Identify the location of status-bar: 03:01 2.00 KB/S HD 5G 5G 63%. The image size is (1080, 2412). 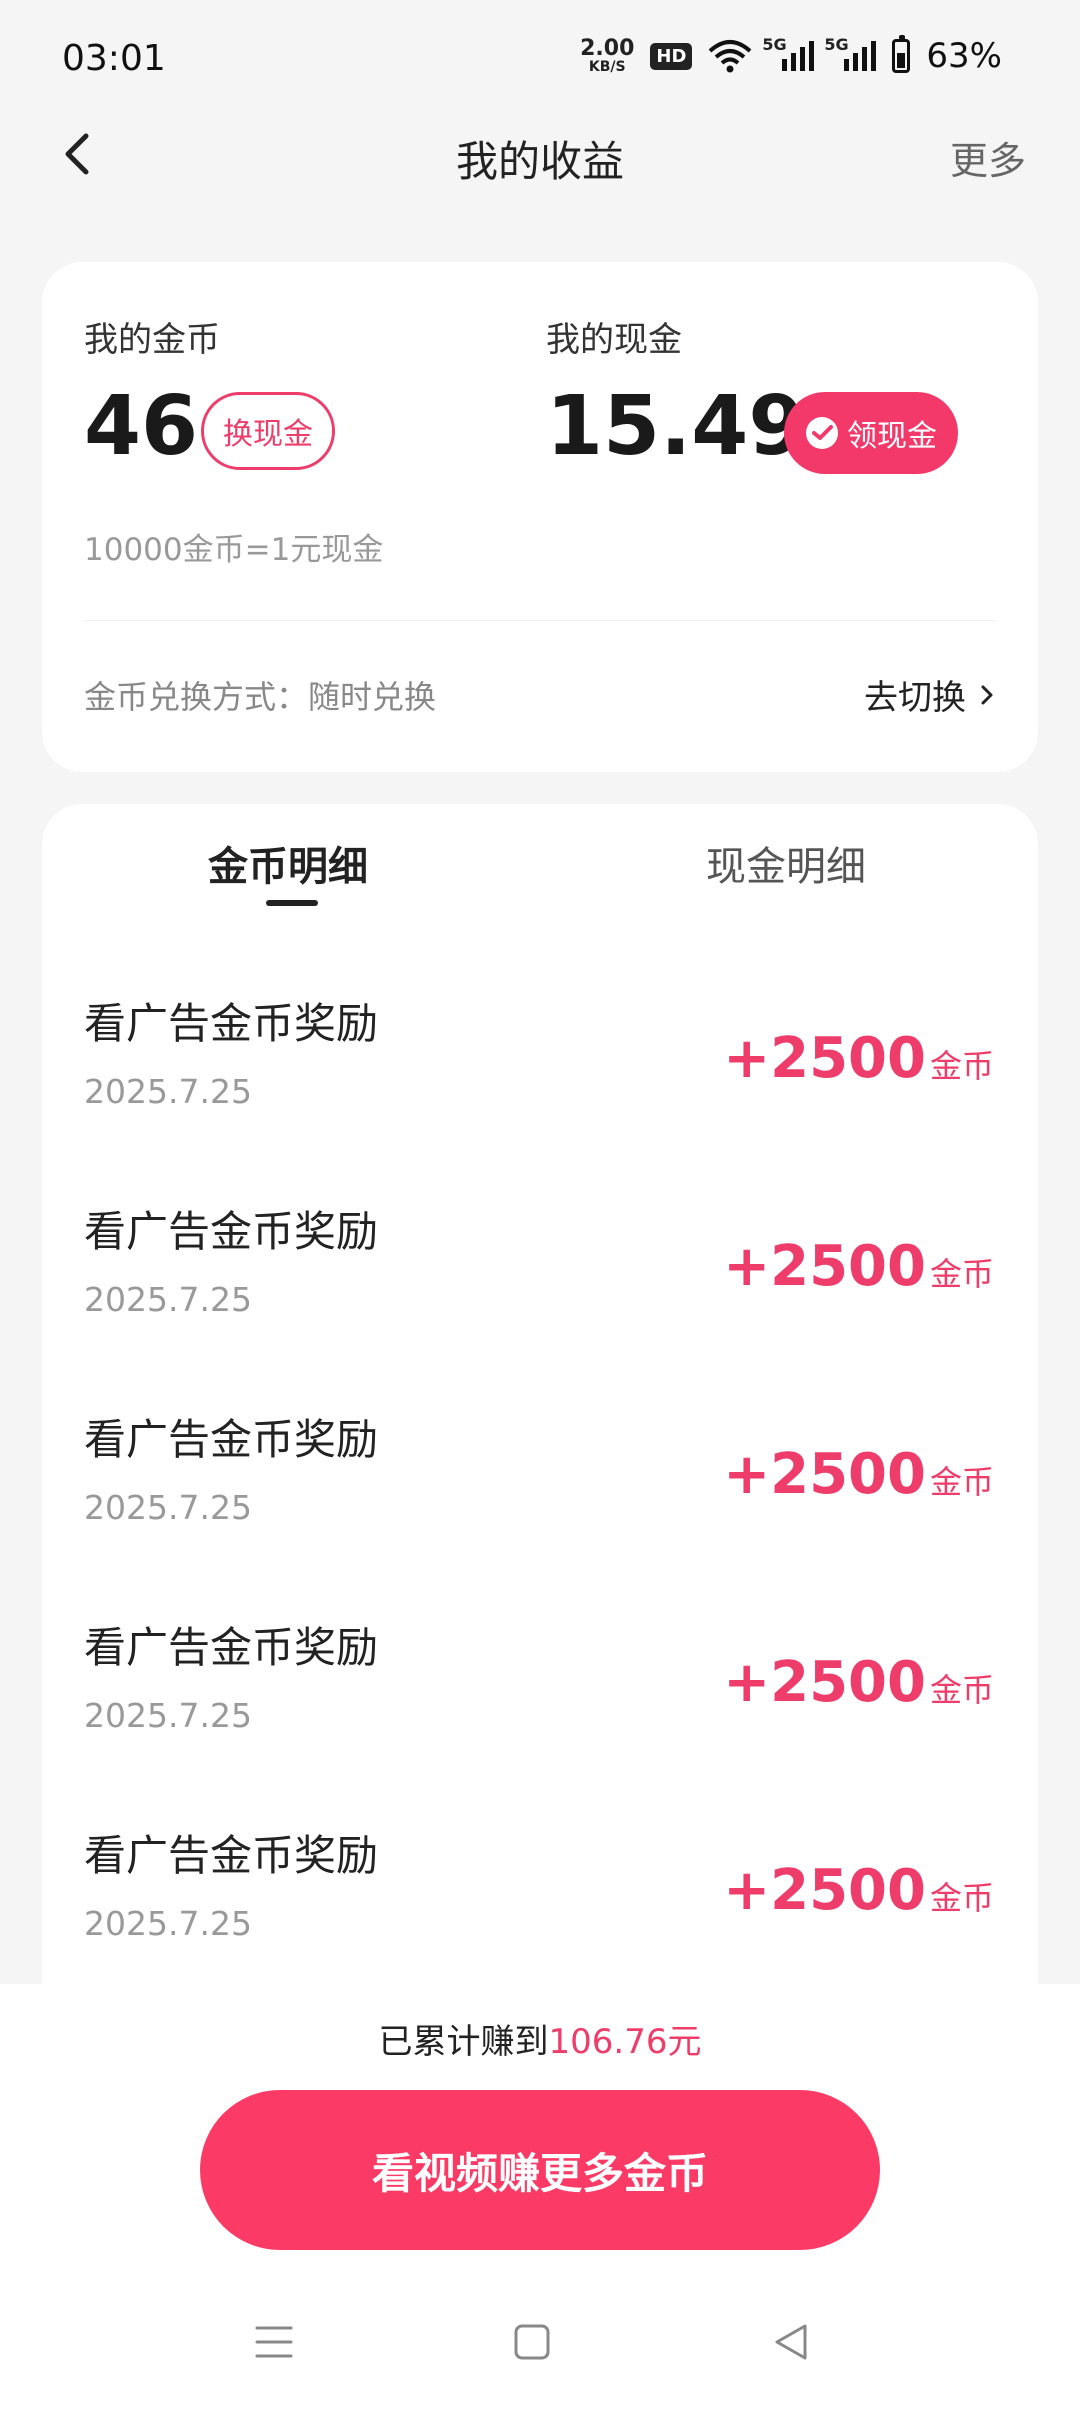
(540, 60).